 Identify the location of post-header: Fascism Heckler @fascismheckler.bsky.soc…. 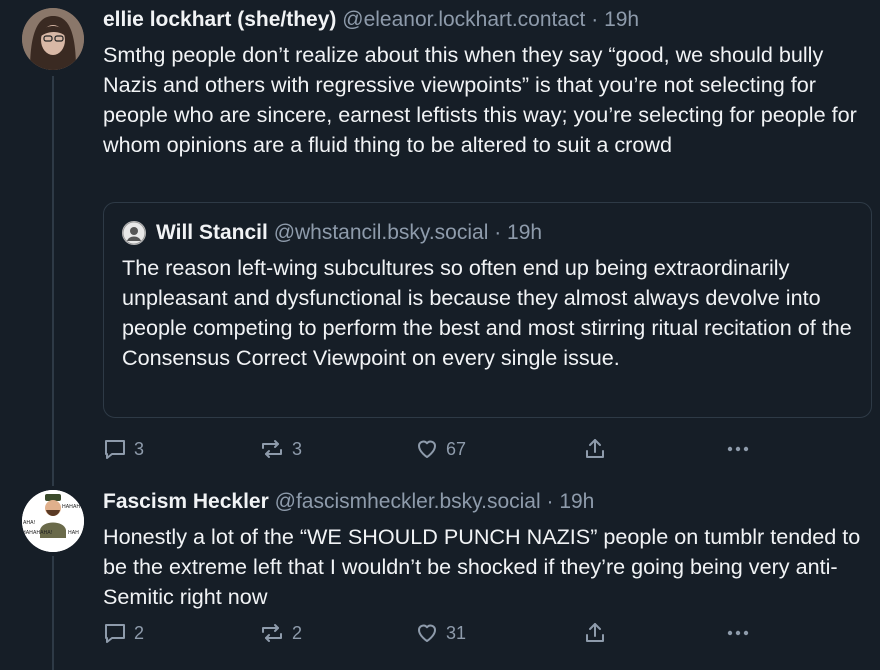
(484, 502).